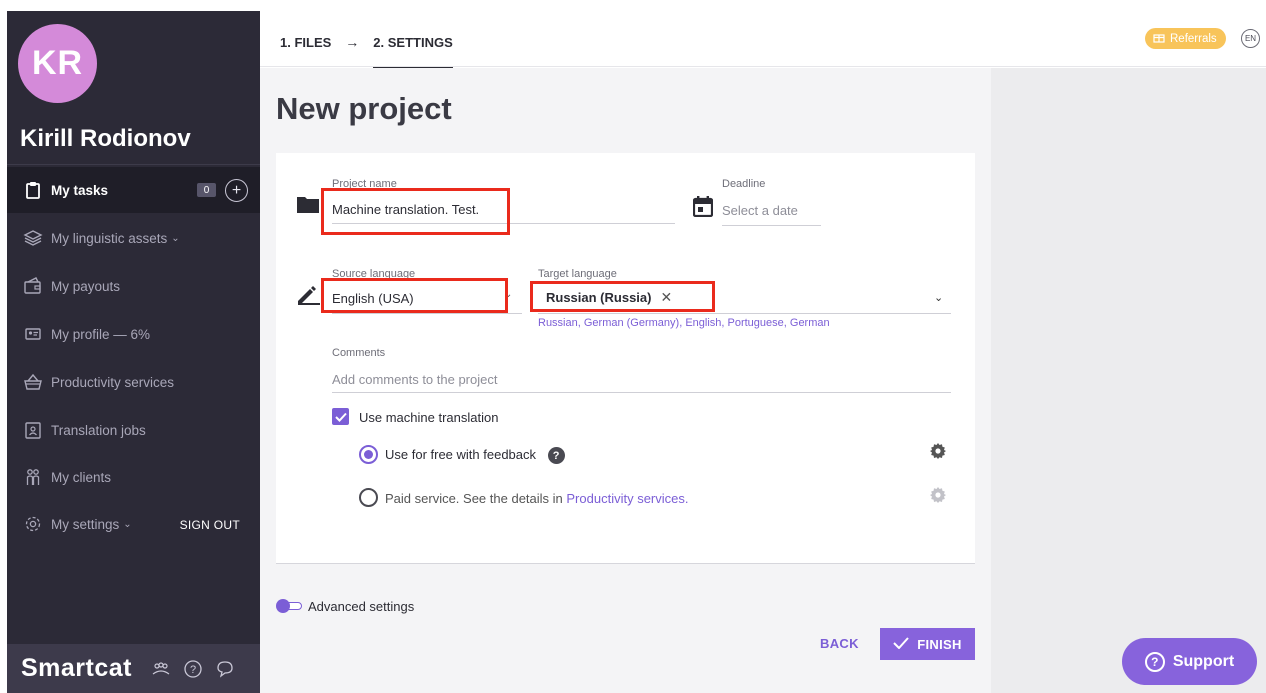 The image size is (1266, 693). I want to click on sidebar-item-label: My clients, so click(81, 477).